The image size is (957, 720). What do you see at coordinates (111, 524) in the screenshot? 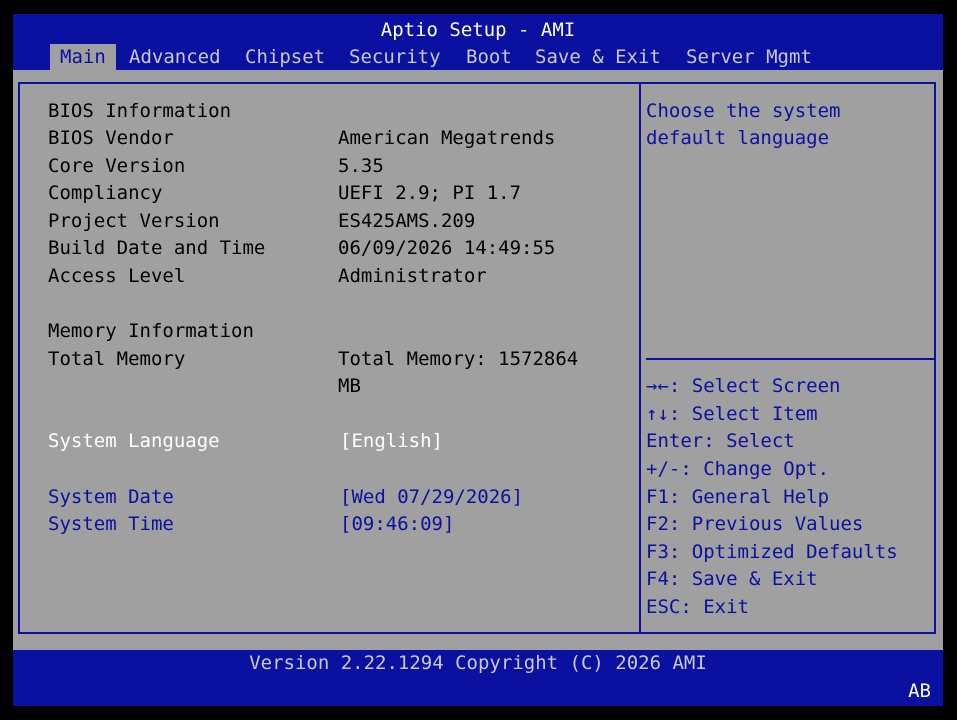
I see `system-time-label: System Time` at bounding box center [111, 524].